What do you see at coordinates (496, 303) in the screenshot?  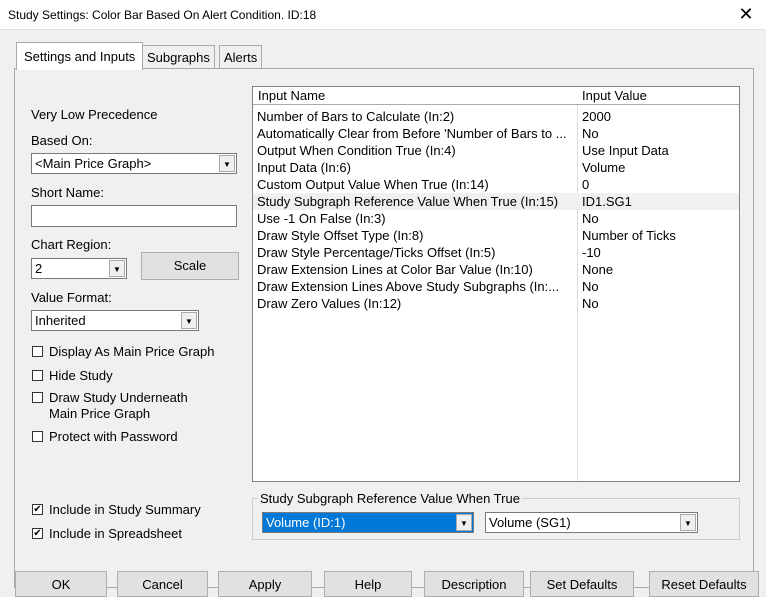 I see `table-row: Draw Zero Values (In:12) No` at bounding box center [496, 303].